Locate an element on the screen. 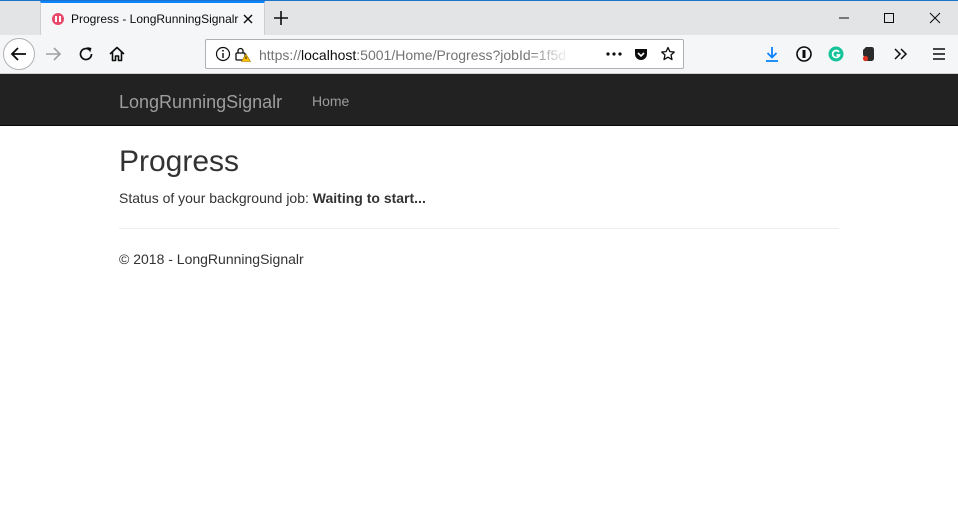 The image size is (958, 519). url-host: localhost is located at coordinates (329, 55).